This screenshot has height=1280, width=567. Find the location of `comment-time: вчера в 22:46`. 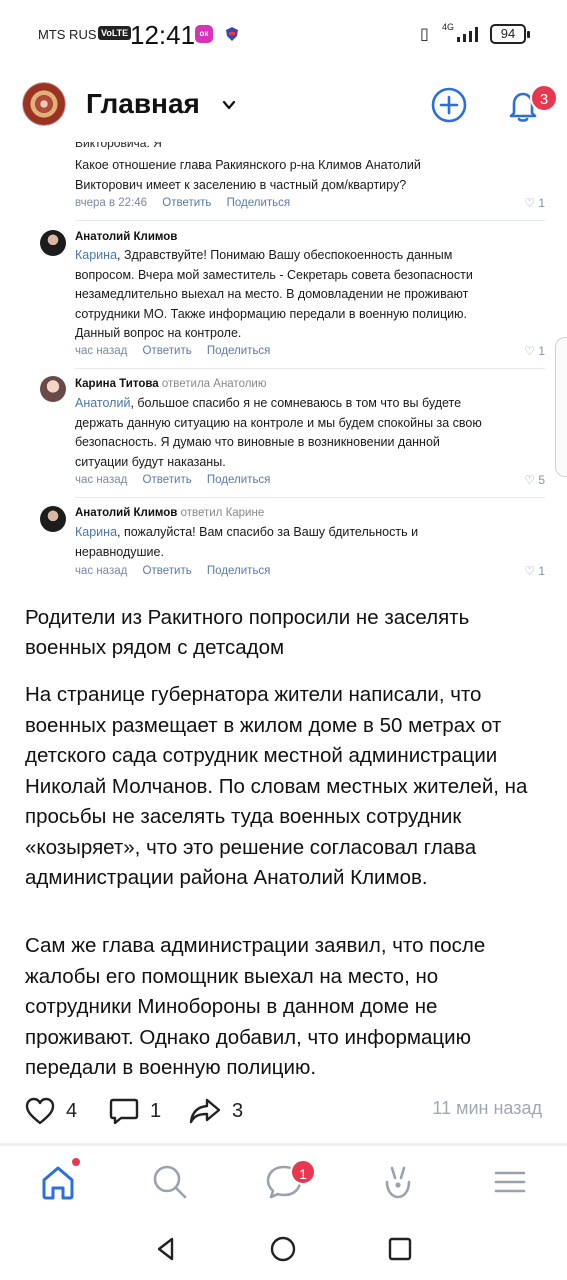

comment-time: вчера в 22:46 is located at coordinates (111, 203).